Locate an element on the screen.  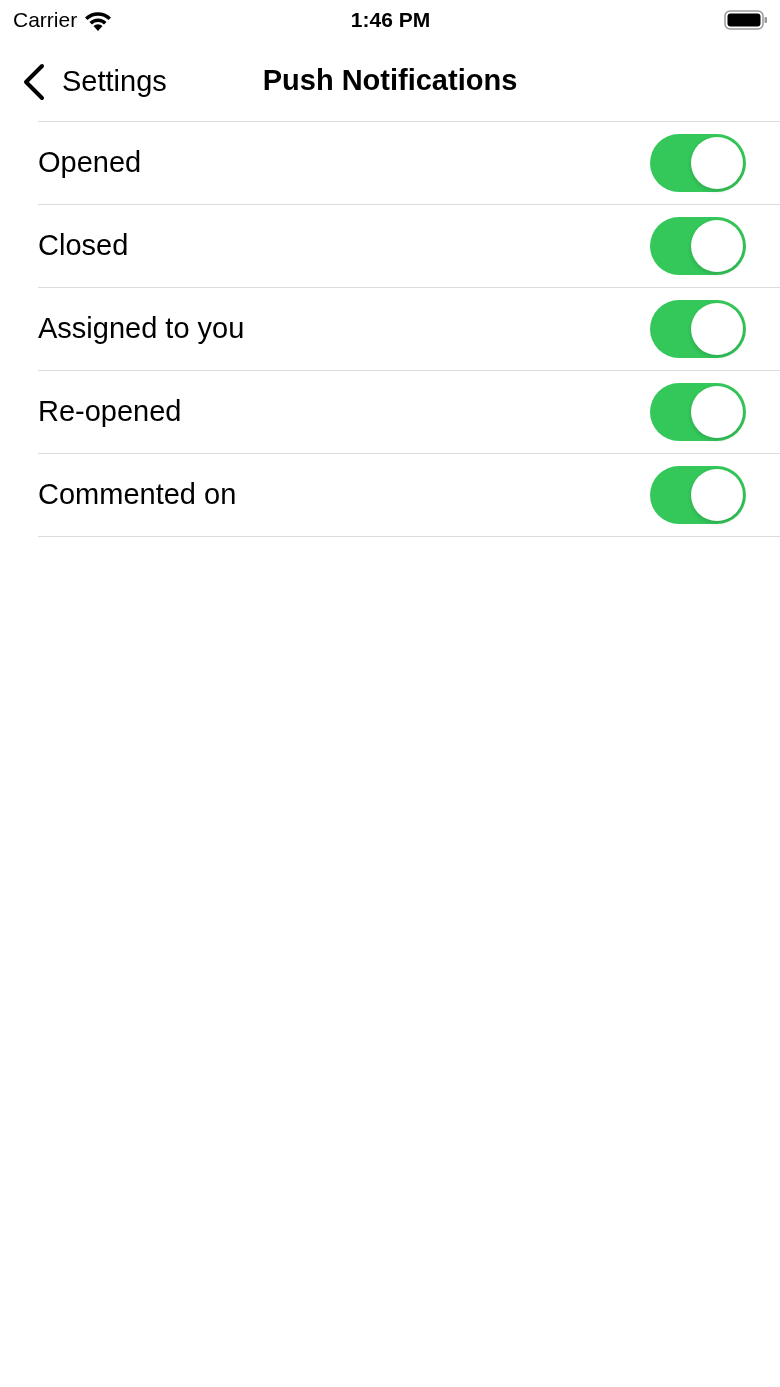
setting-label: Commented on is located at coordinates (137, 495).